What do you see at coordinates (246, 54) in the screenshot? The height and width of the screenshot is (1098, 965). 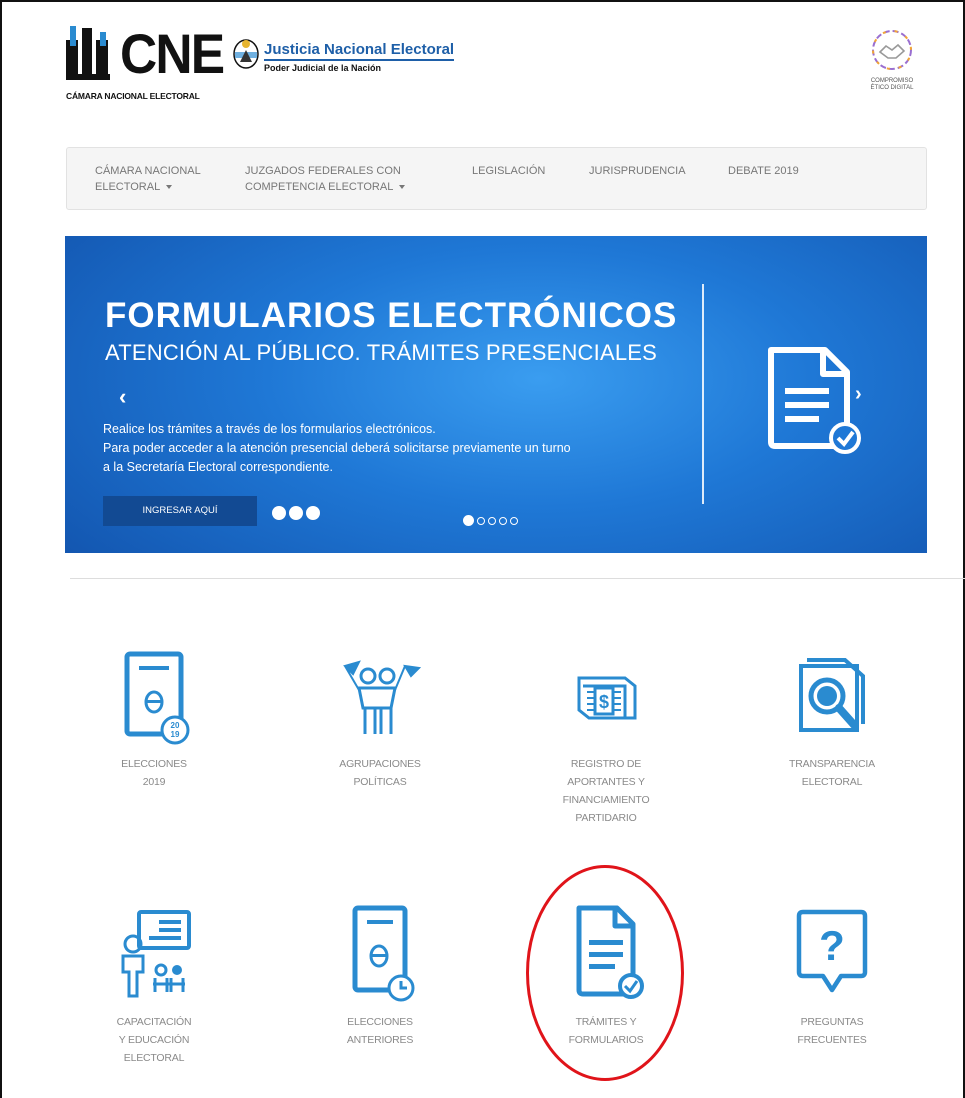 I see `national-seal-icon` at bounding box center [246, 54].